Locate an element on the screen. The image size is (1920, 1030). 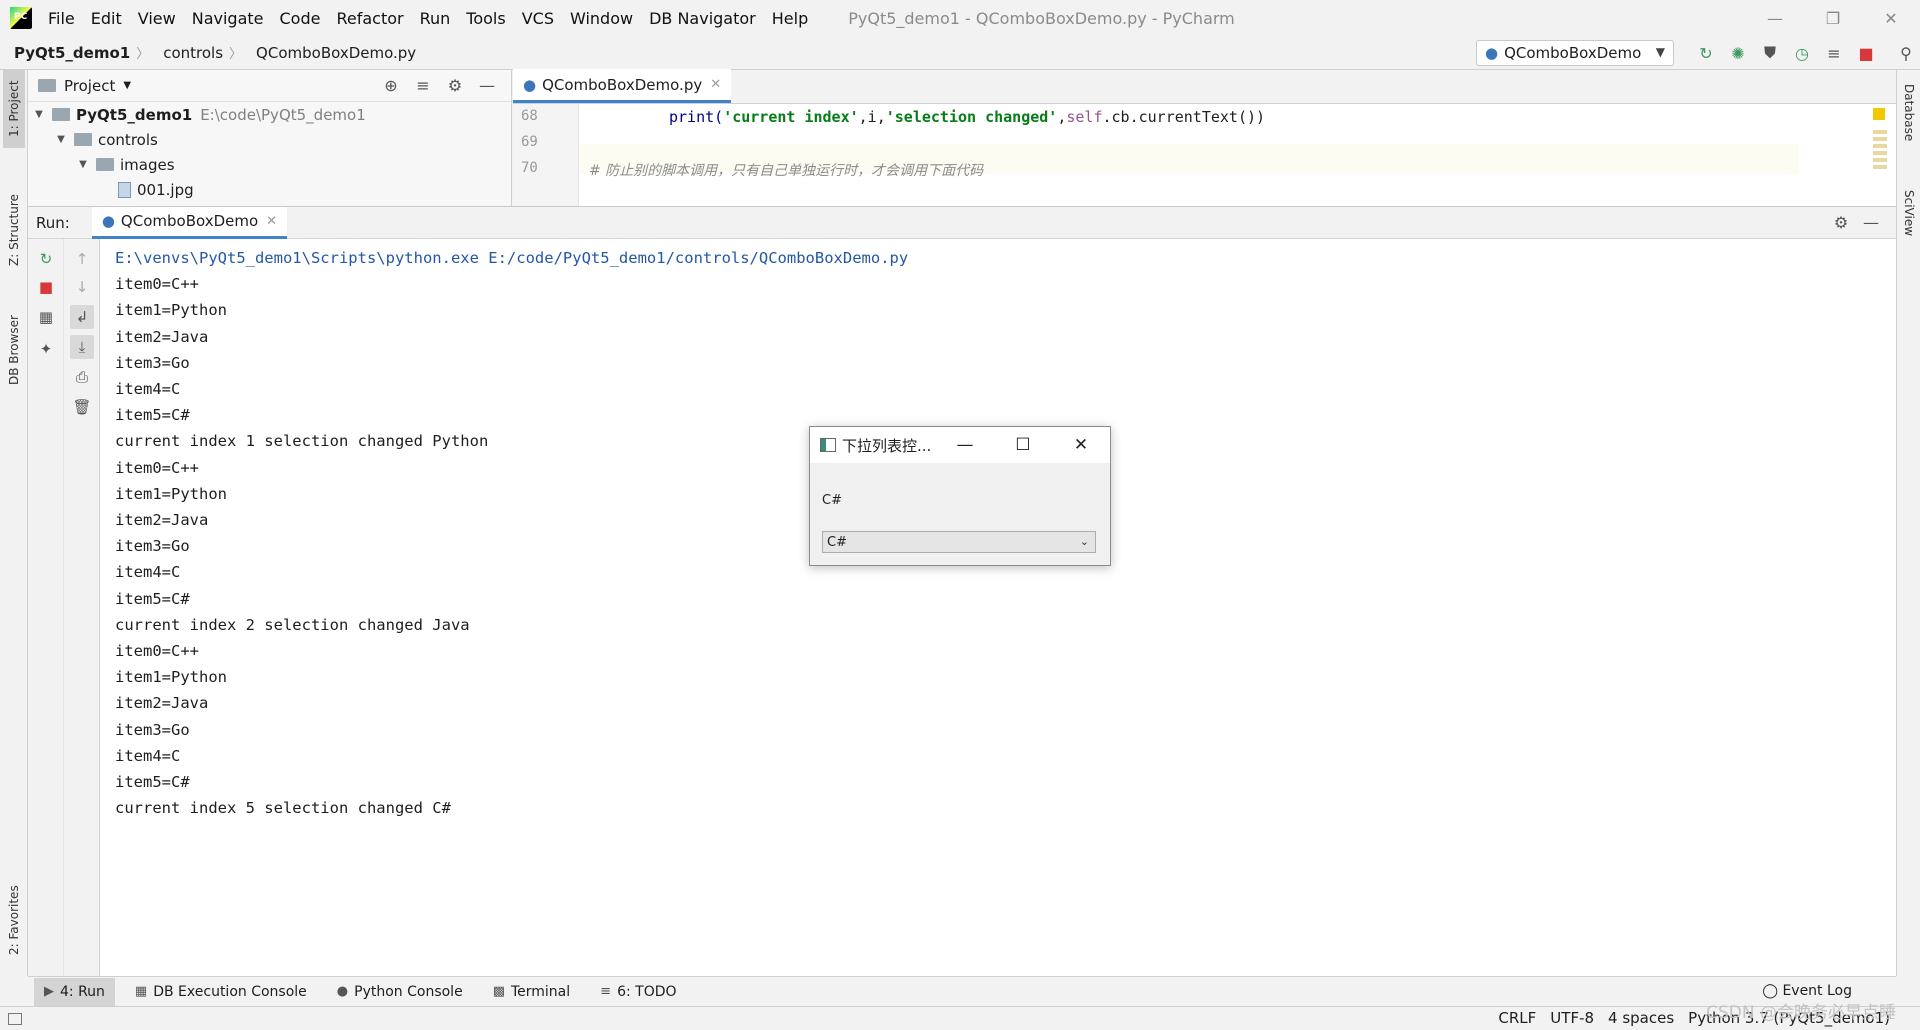
tab-project-label: 1: Project is located at coordinates (14, 109).